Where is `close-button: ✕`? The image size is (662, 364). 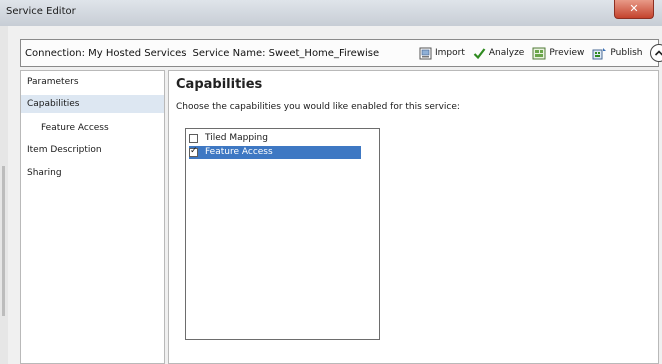 close-button: ✕ is located at coordinates (634, 9).